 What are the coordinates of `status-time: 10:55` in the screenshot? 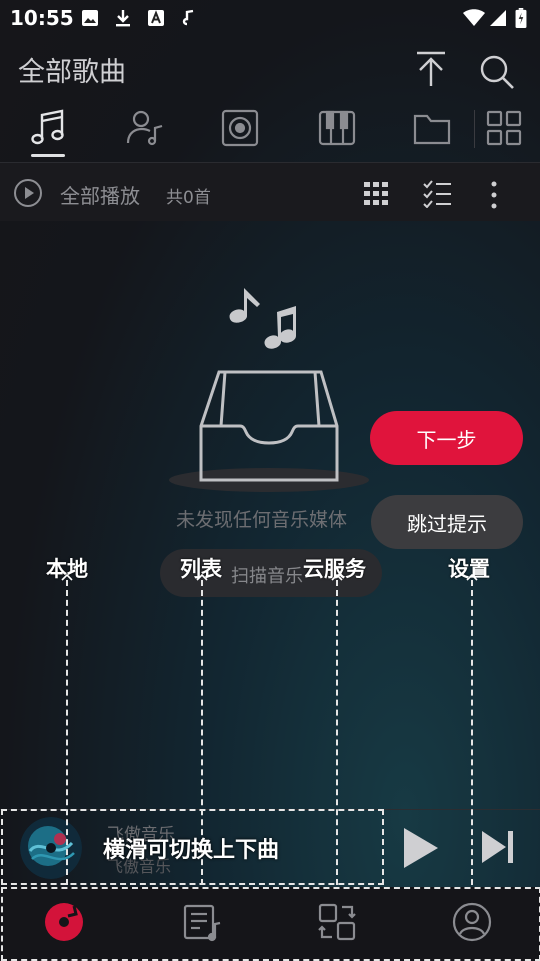 It's located at (42, 18).